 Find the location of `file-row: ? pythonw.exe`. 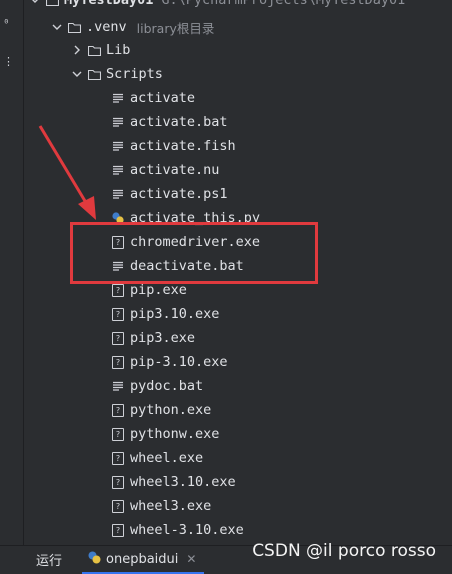

file-row: ? pythonw.exe is located at coordinates (165, 434).